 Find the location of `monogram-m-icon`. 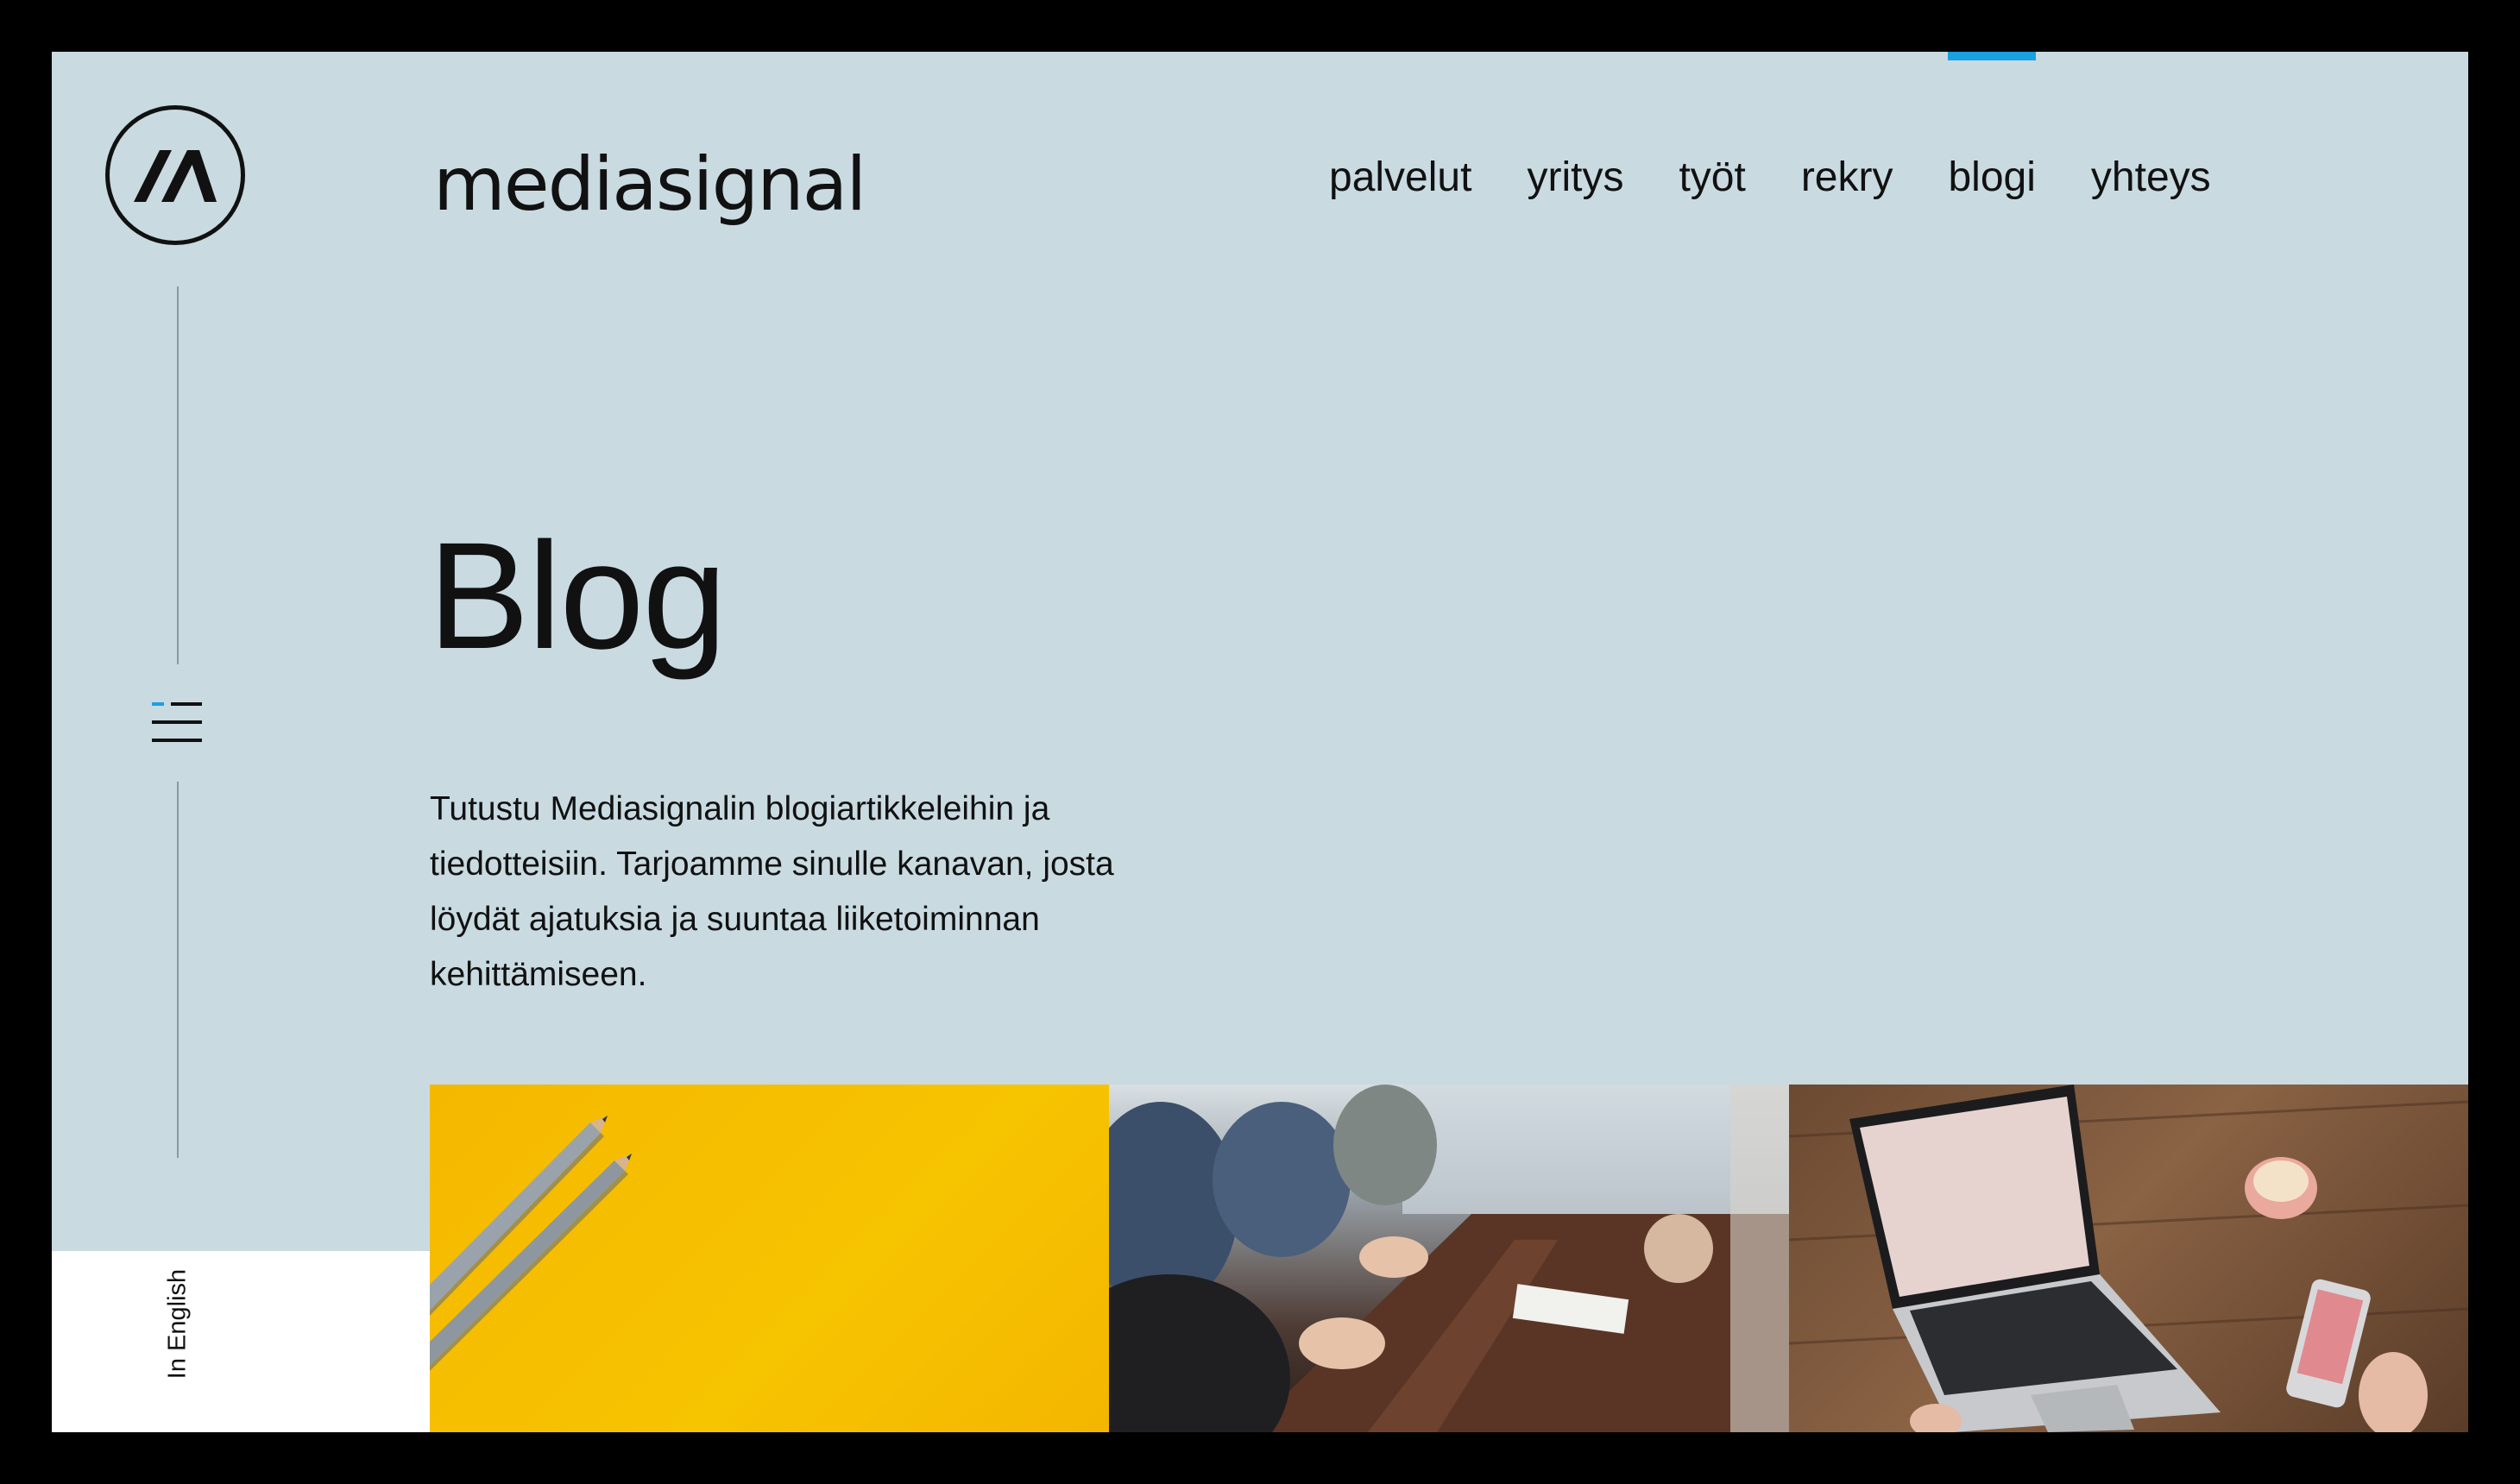

monogram-m-icon is located at coordinates (175, 175).